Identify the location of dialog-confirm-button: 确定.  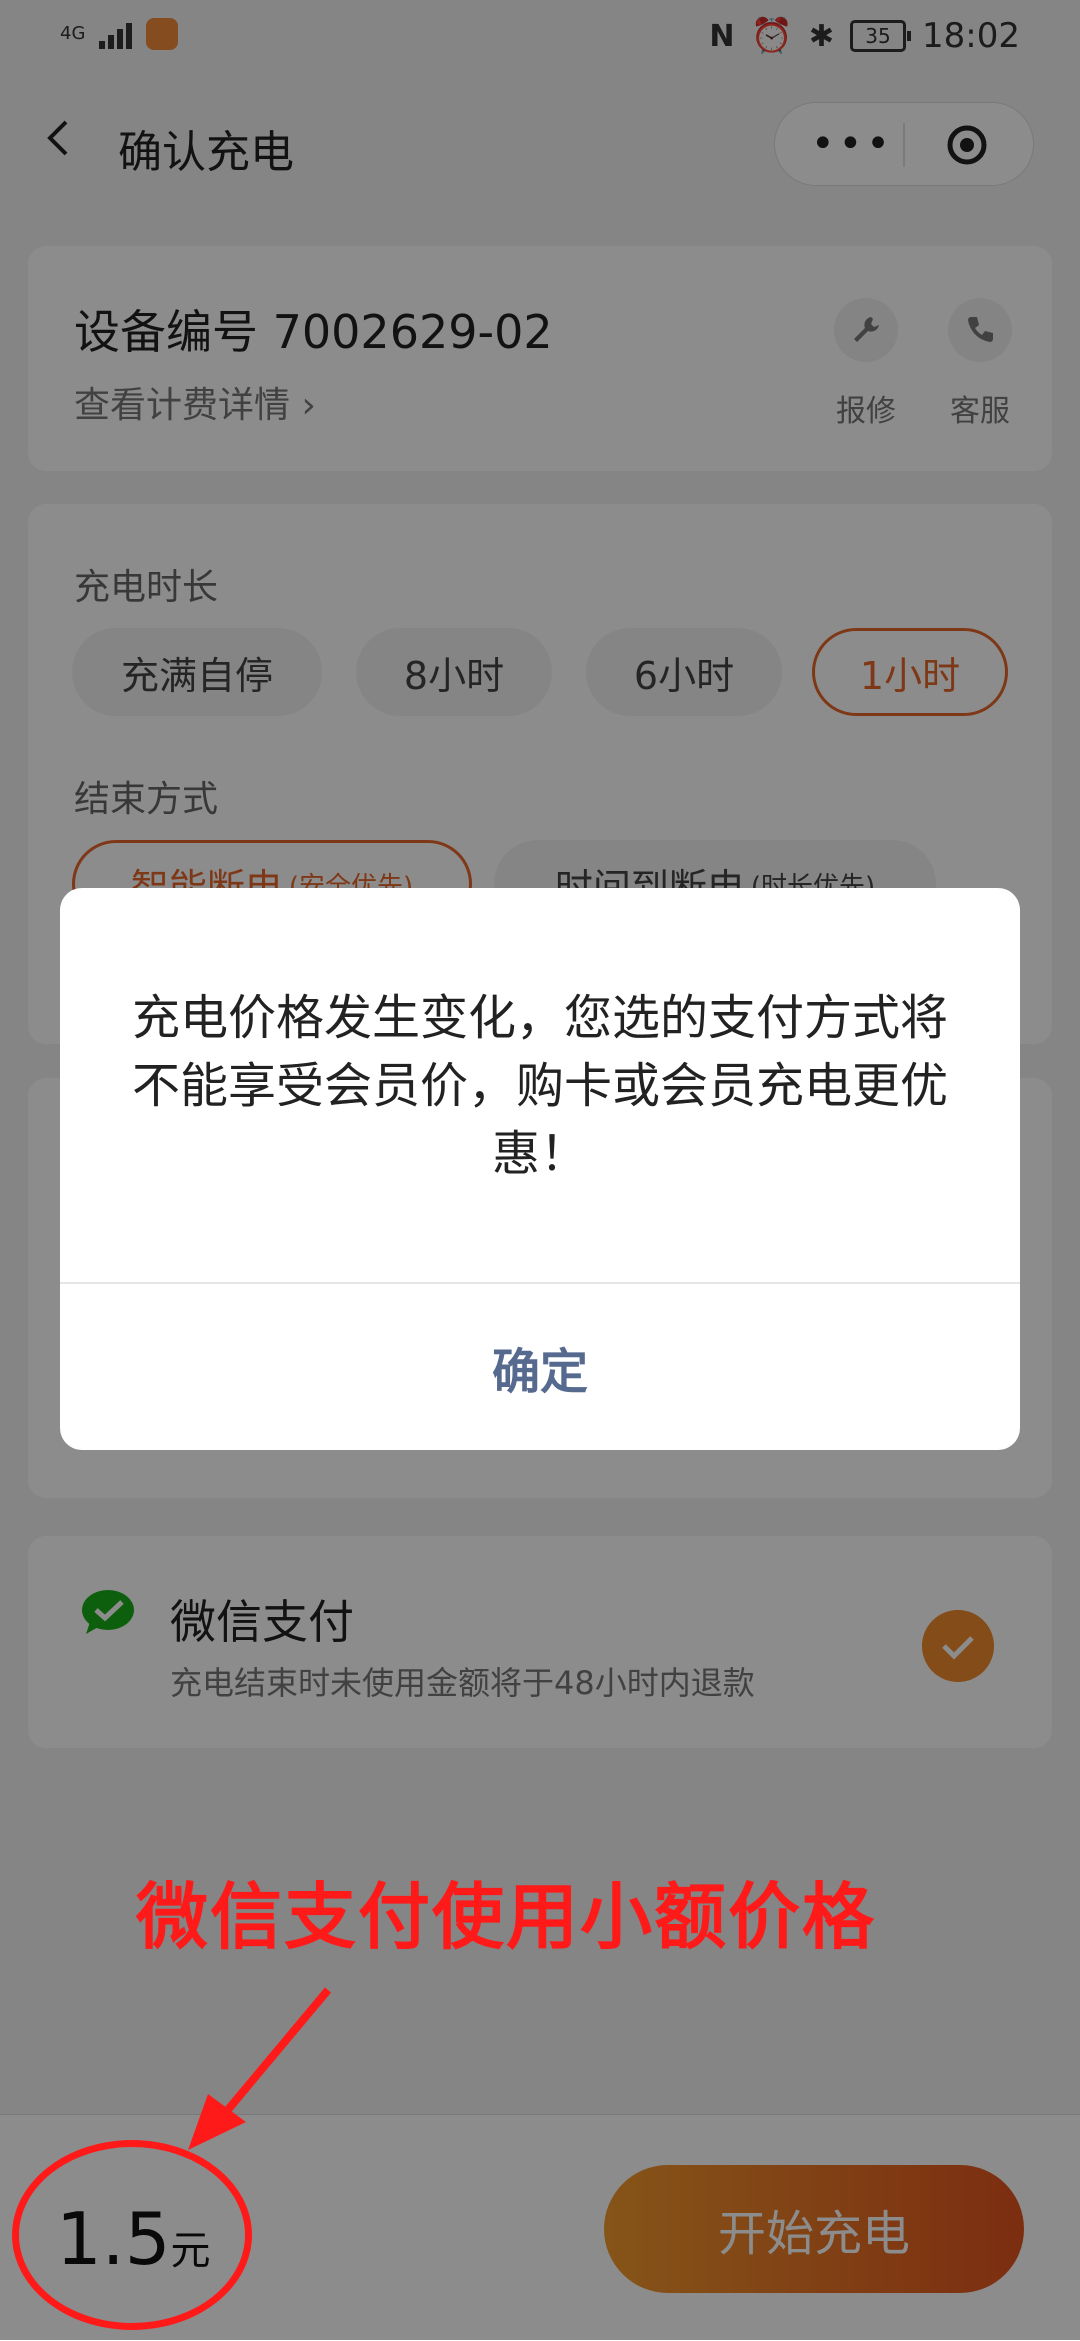
(540, 1367).